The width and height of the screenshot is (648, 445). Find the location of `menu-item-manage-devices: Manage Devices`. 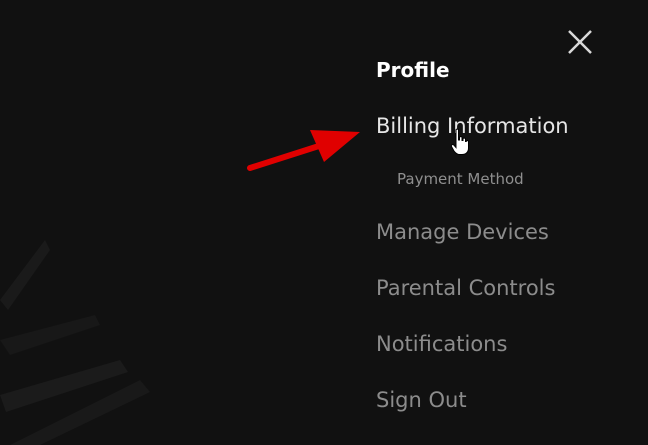

menu-item-manage-devices: Manage Devices is located at coordinates (462, 232).